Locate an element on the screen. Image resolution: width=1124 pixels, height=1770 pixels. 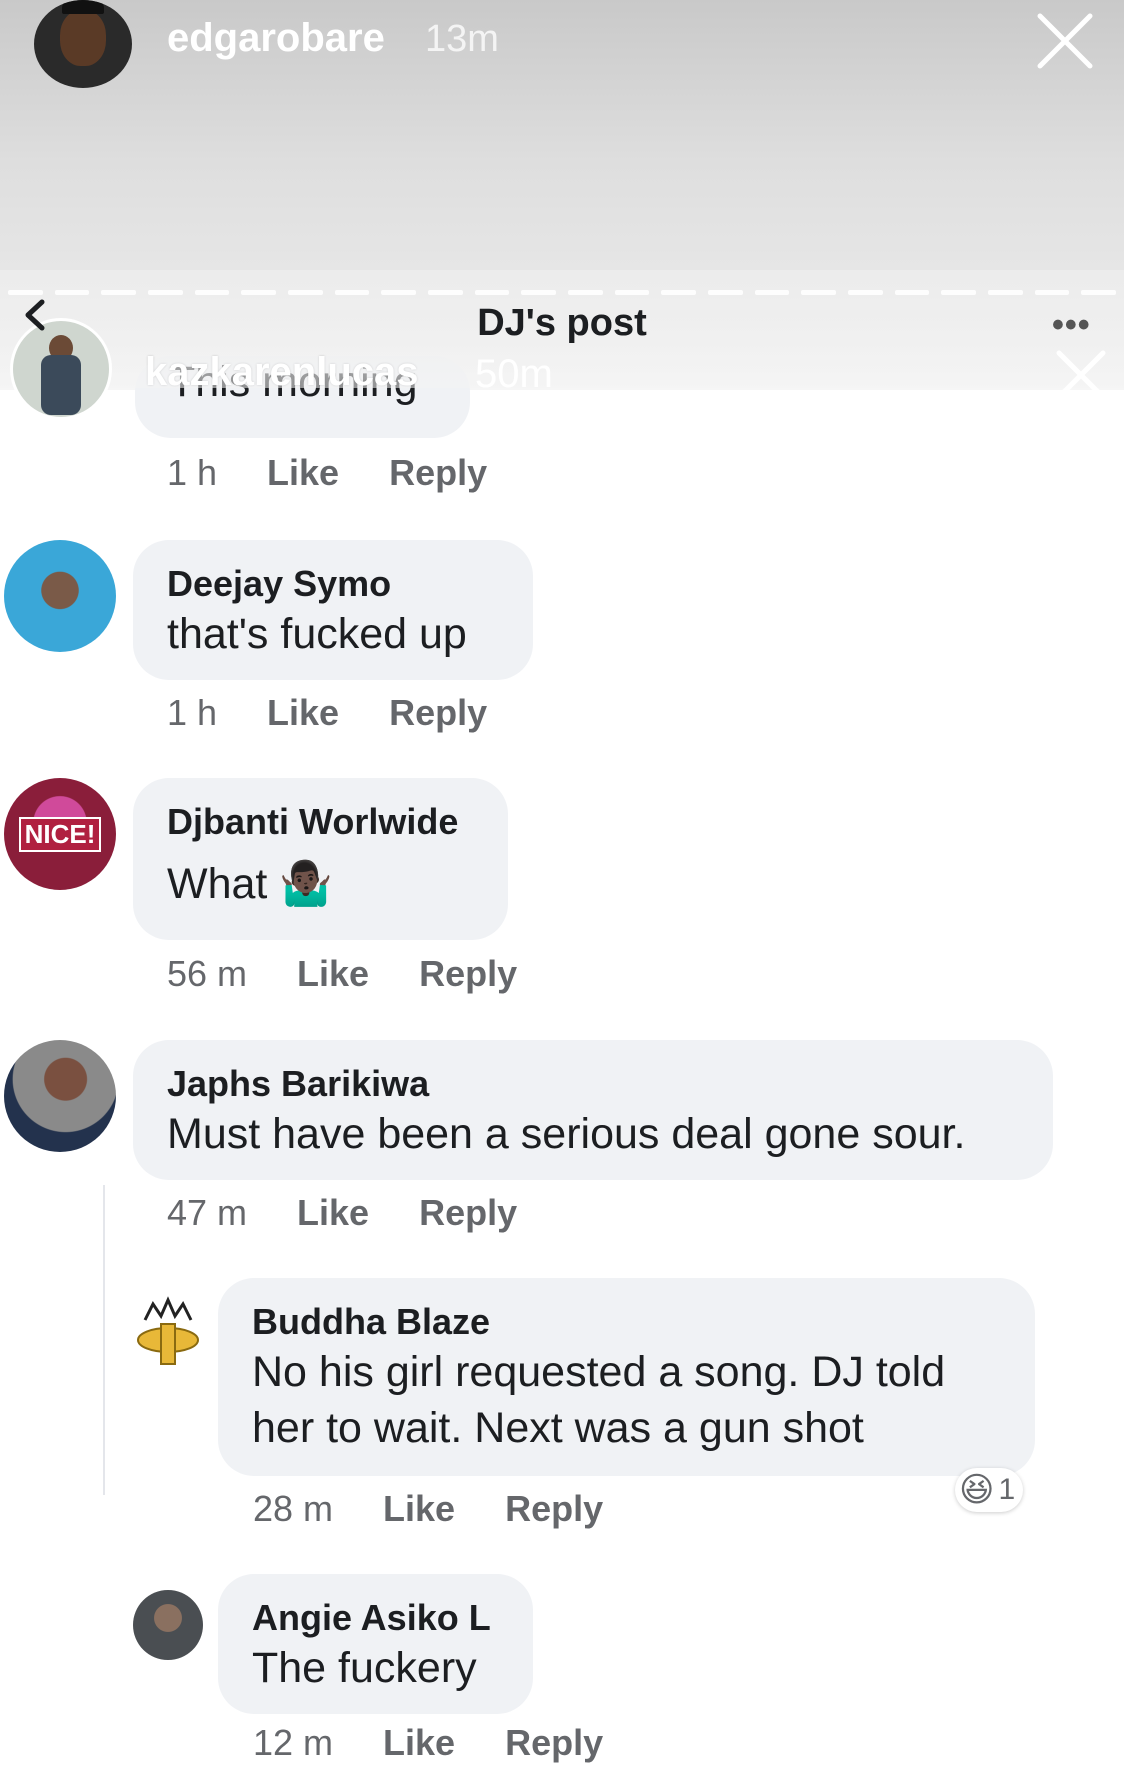
comment-text: that's fucked up is located at coordinates (317, 634).